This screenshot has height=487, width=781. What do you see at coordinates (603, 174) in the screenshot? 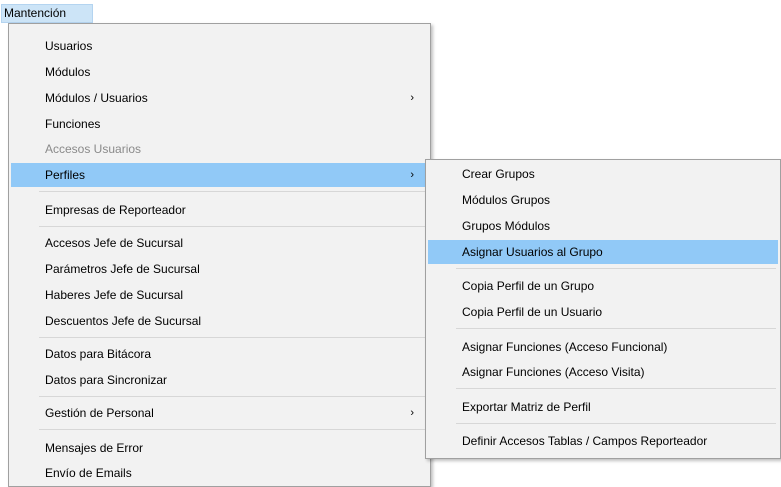
I see `submenu-item-crear-grupos: Crear Grupos` at bounding box center [603, 174].